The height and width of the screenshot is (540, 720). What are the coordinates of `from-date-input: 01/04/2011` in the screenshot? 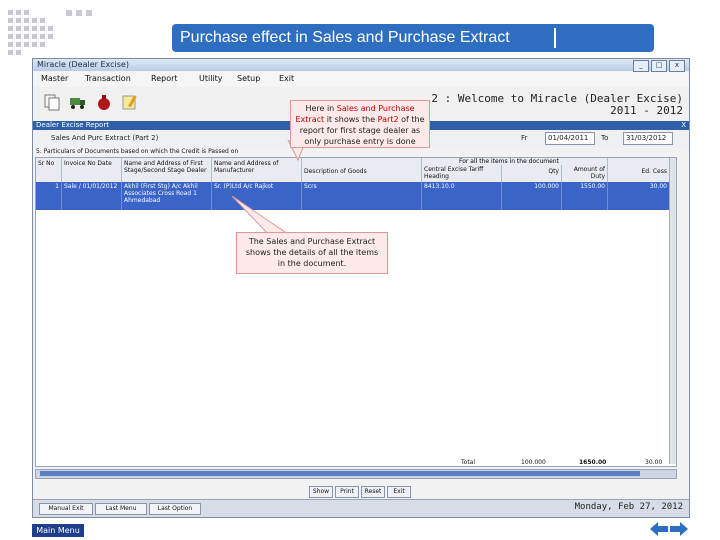 It's located at (570, 138).